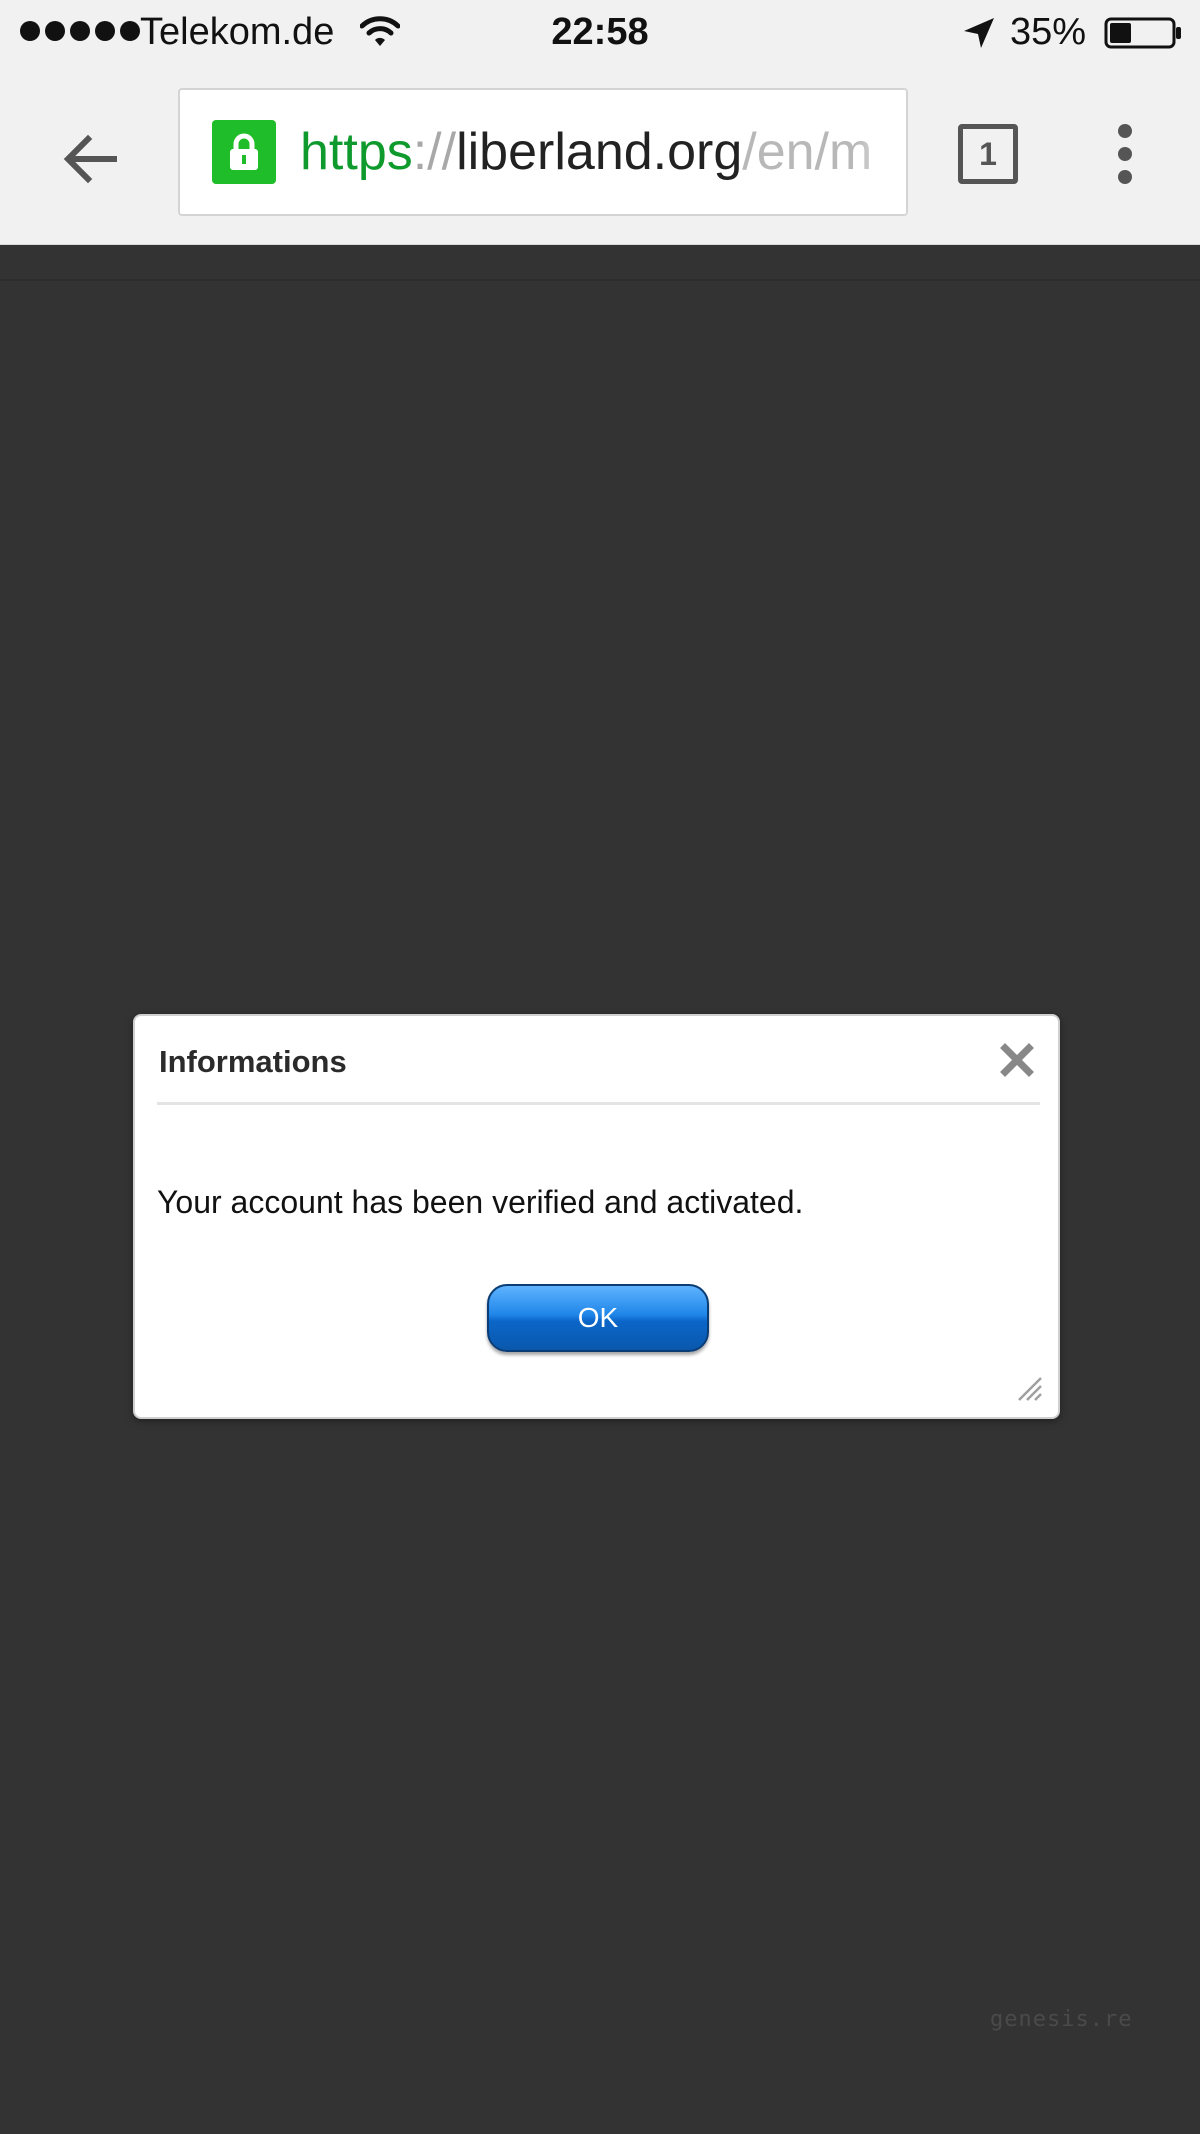 This screenshot has width=1200, height=2134. Describe the element at coordinates (1048, 32) in the screenshot. I see `battery-percentage: 35%` at that location.